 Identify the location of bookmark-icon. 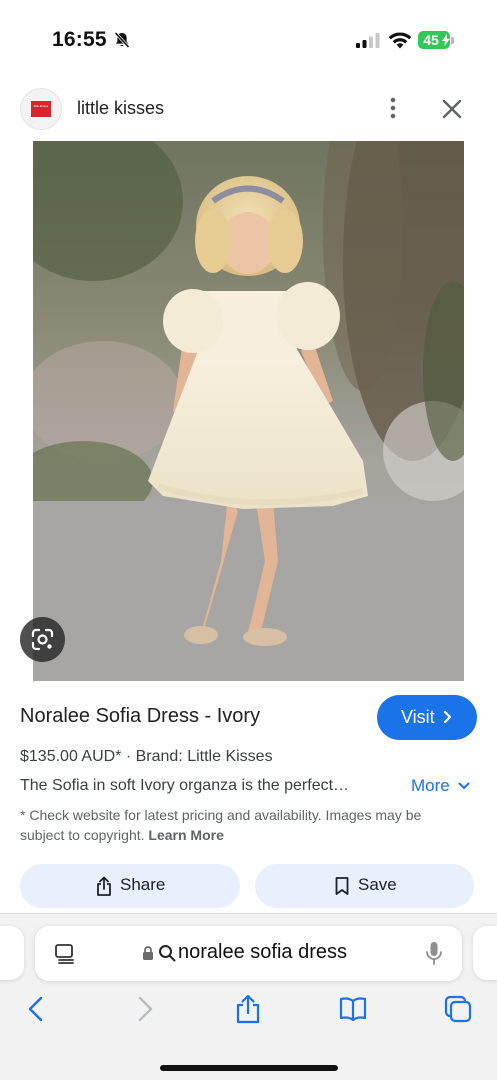
(342, 886).